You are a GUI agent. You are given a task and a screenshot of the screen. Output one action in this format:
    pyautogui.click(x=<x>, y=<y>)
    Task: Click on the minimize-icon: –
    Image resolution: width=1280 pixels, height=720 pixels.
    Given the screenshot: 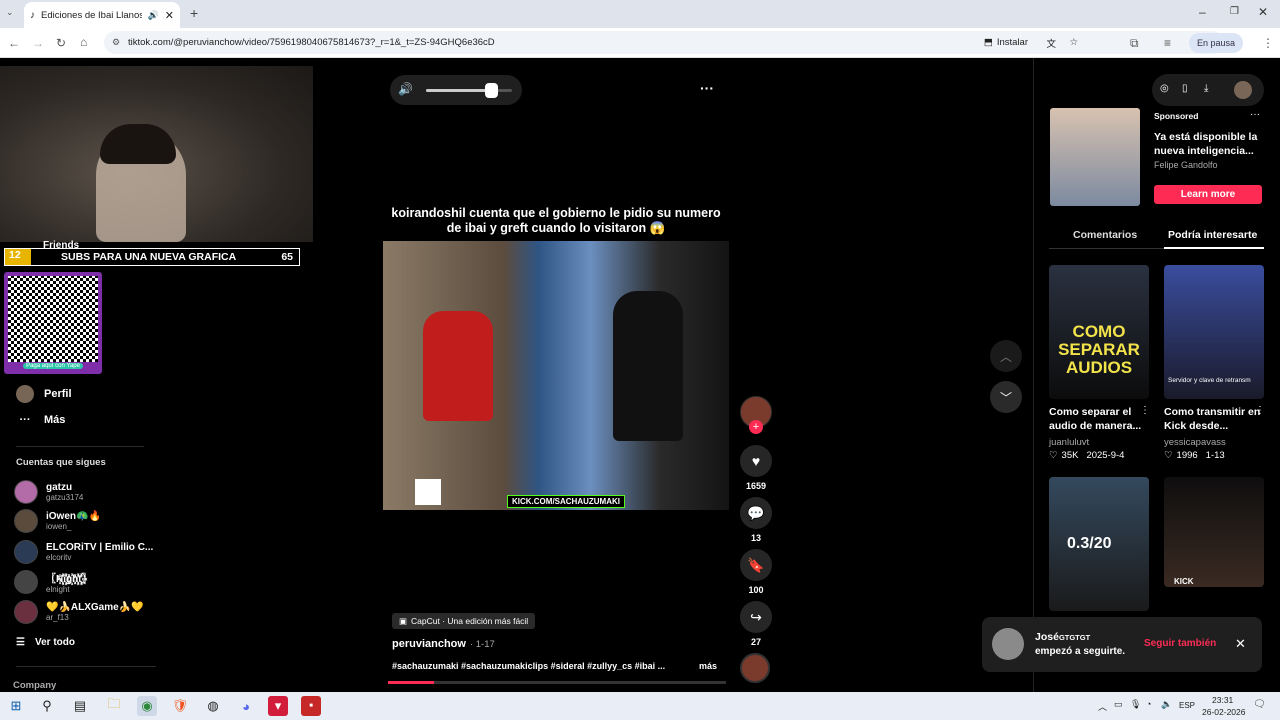 What is the action you would take?
    pyautogui.click(x=1202, y=12)
    